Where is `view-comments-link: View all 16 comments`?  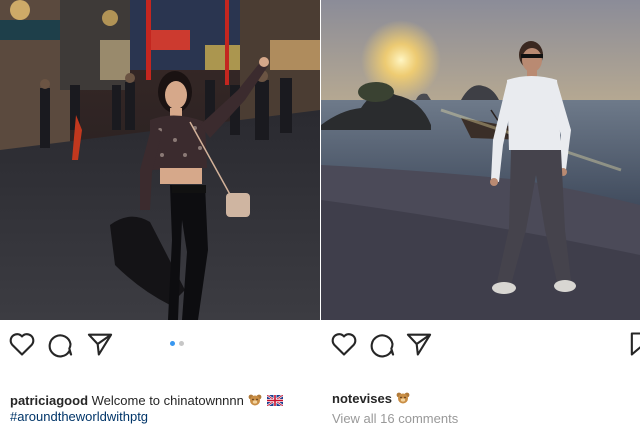 view-comments-link: View all 16 comments is located at coordinates (395, 418).